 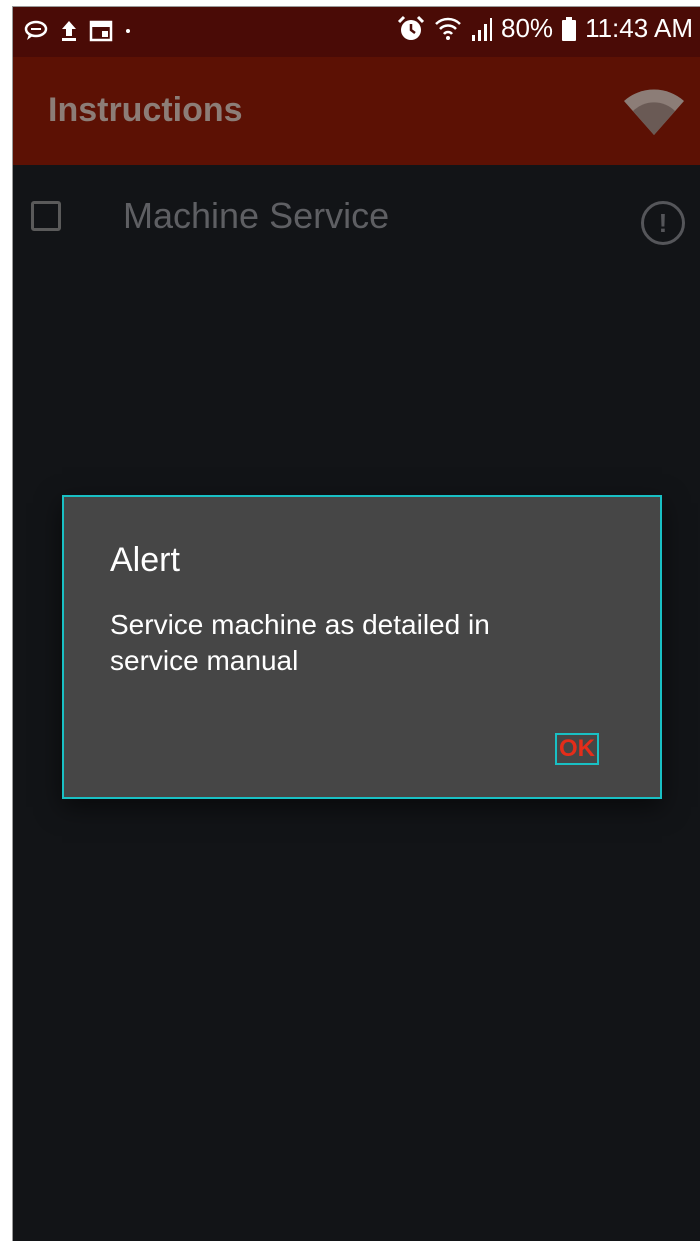 What do you see at coordinates (256, 215) in the screenshot?
I see `list-item-label: Machine Service` at bounding box center [256, 215].